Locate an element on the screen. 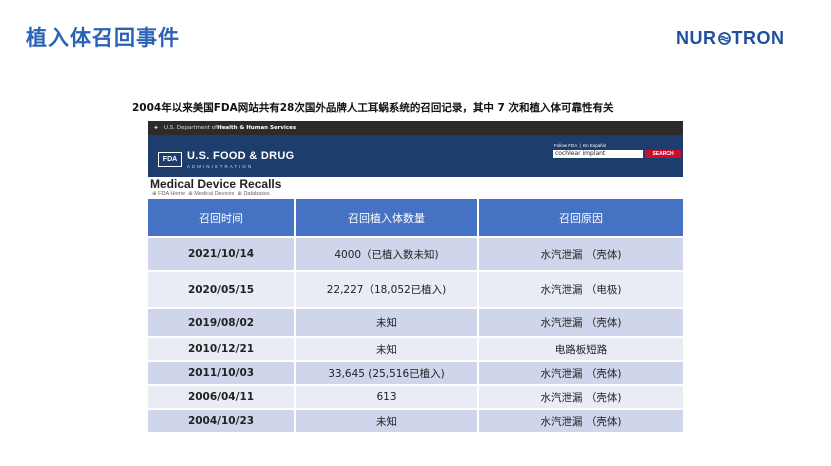 The height and width of the screenshot is (466, 831). table-row: 2020/05/15 22,227（18,052已植入) 水汽泄漏 （电极) is located at coordinates (415, 289).